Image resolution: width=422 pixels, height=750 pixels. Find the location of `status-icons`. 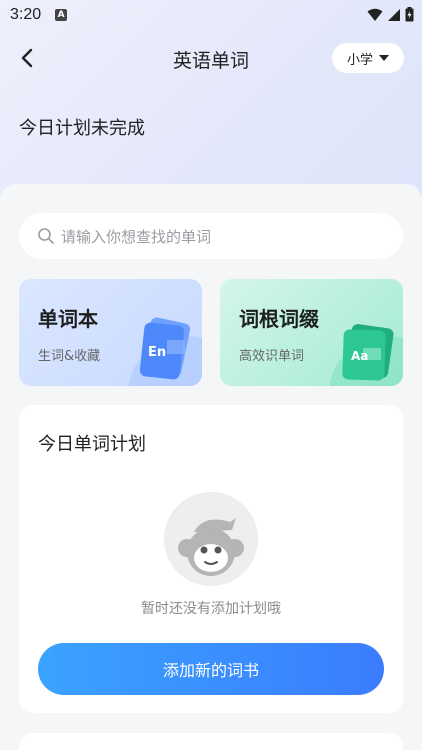

status-icons is located at coordinates (390, 14).